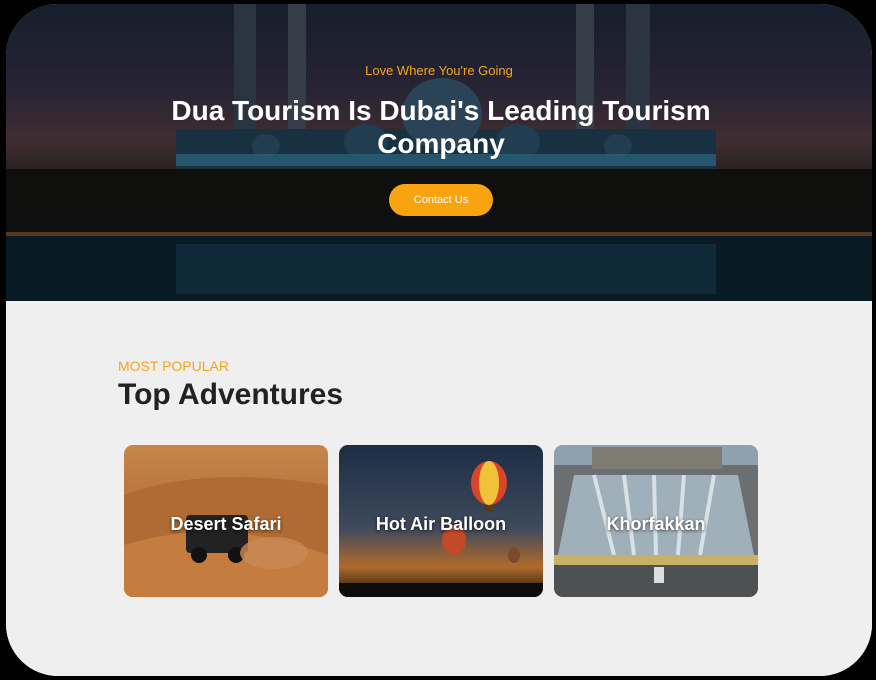  I want to click on section-eyebrow: MOST POPULAR, so click(173, 366).